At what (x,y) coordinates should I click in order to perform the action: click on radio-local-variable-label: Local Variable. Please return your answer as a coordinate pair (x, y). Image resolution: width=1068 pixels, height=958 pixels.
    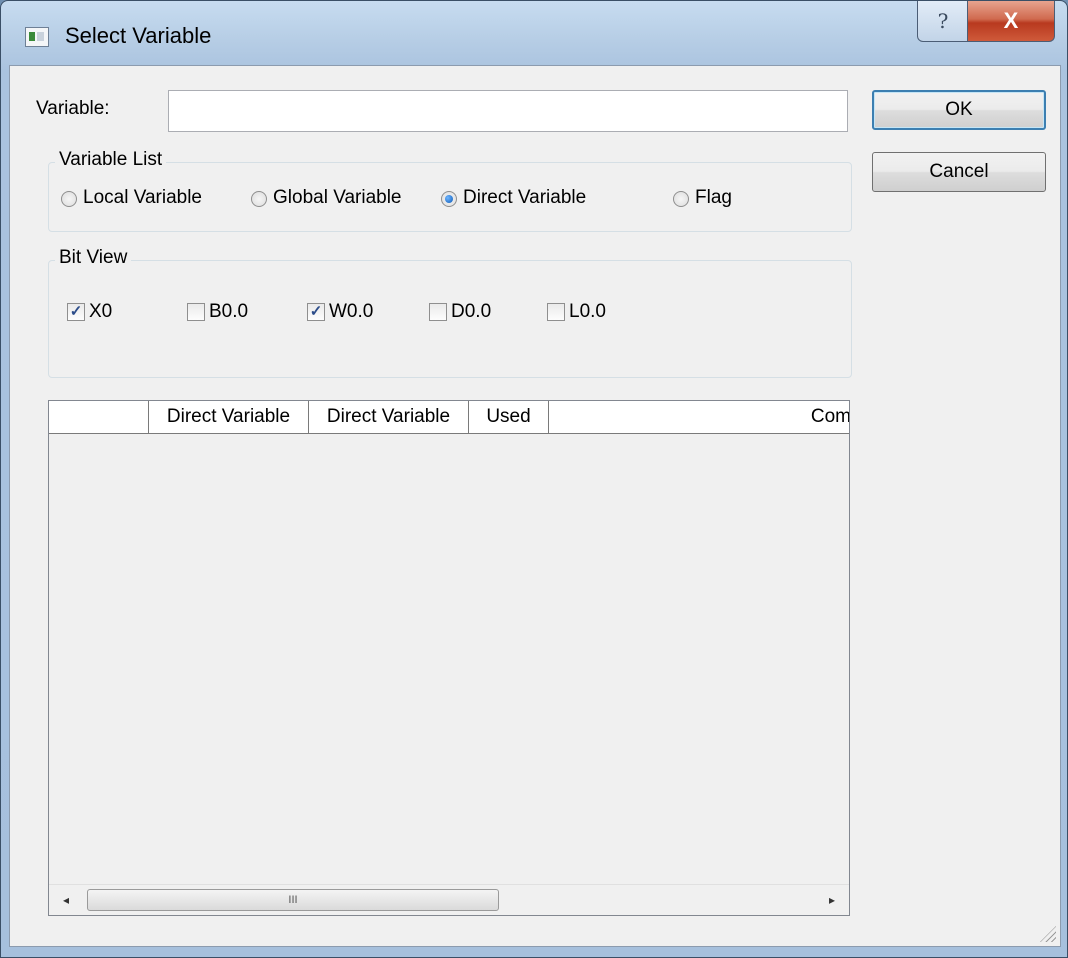
    Looking at the image, I should click on (142, 198).